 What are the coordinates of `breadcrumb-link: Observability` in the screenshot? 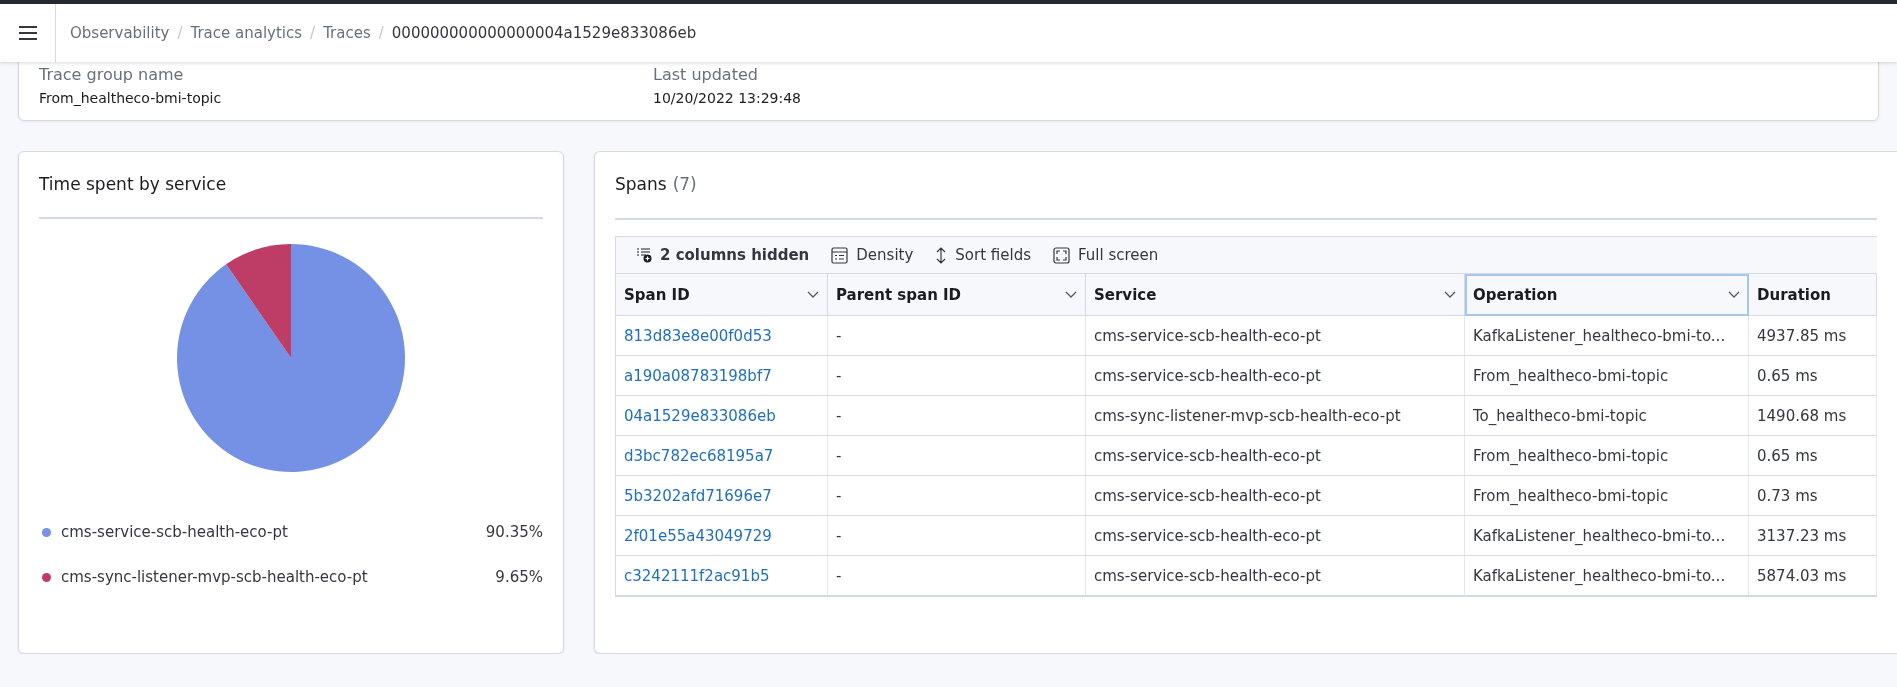 It's located at (120, 33).